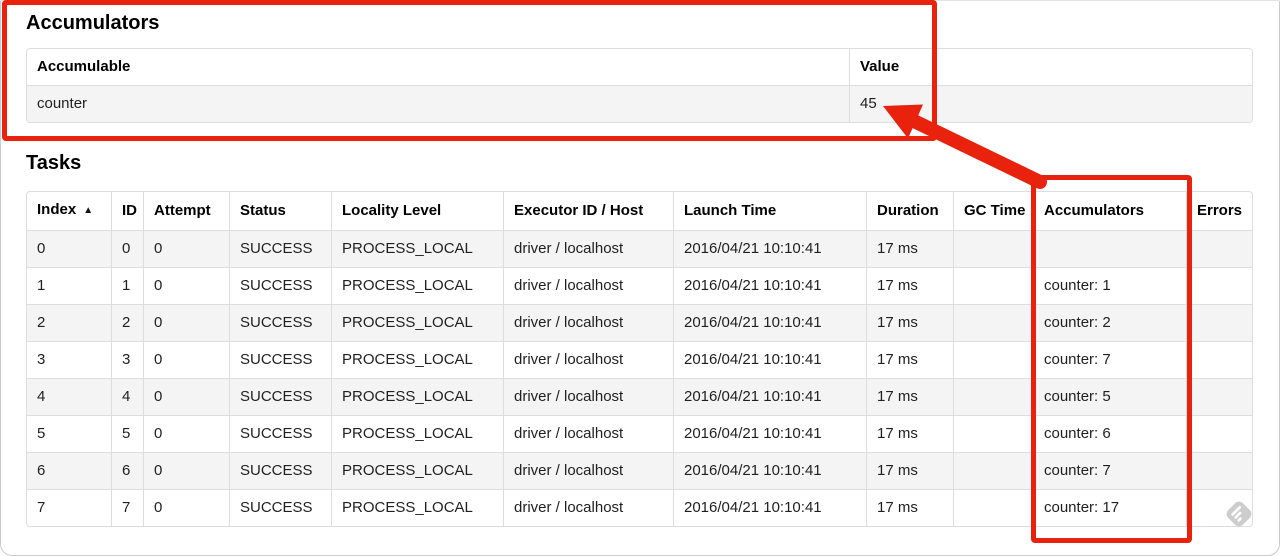 The height and width of the screenshot is (556, 1280). Describe the element at coordinates (127, 470) in the screenshot. I see `cell-id: 6` at that location.